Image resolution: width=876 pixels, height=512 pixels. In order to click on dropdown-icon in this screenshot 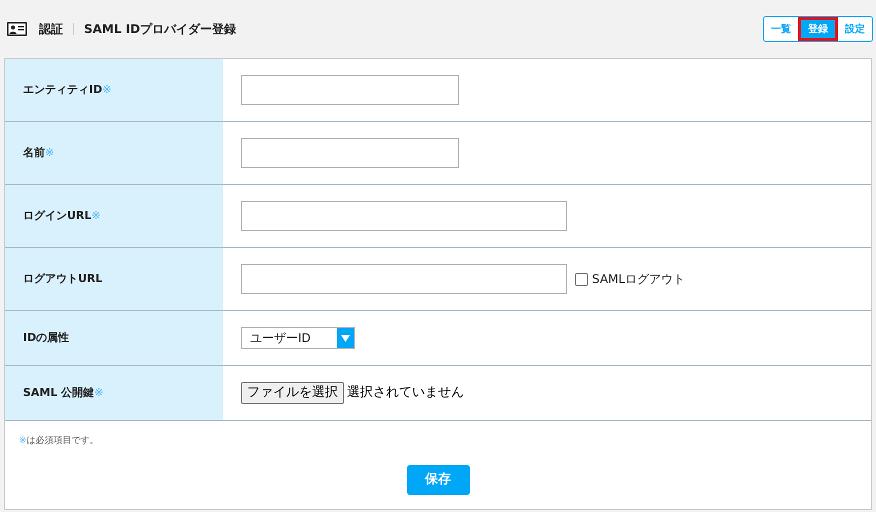, I will do `click(345, 338)`.